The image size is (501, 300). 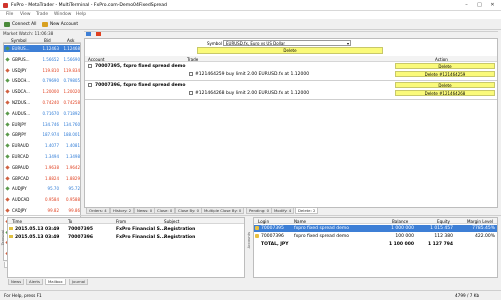 What do you see at coordinates (291, 59) in the screenshot?
I see `trade-grid-header: Account Trade Action` at bounding box center [291, 59].